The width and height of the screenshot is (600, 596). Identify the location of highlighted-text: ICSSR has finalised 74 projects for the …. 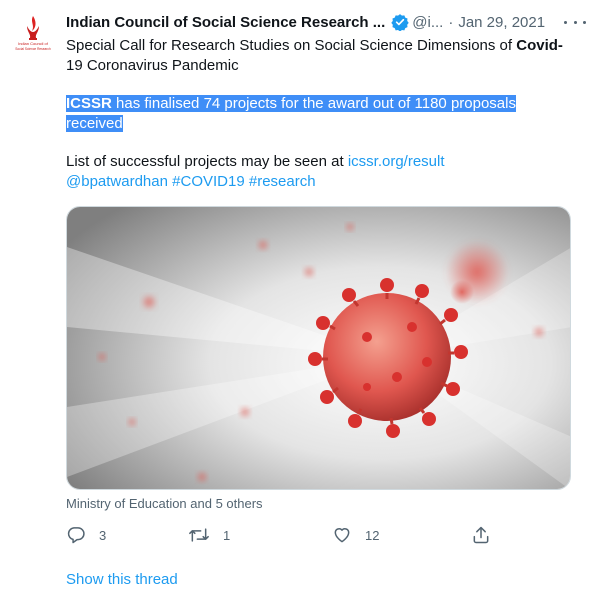
(291, 113).